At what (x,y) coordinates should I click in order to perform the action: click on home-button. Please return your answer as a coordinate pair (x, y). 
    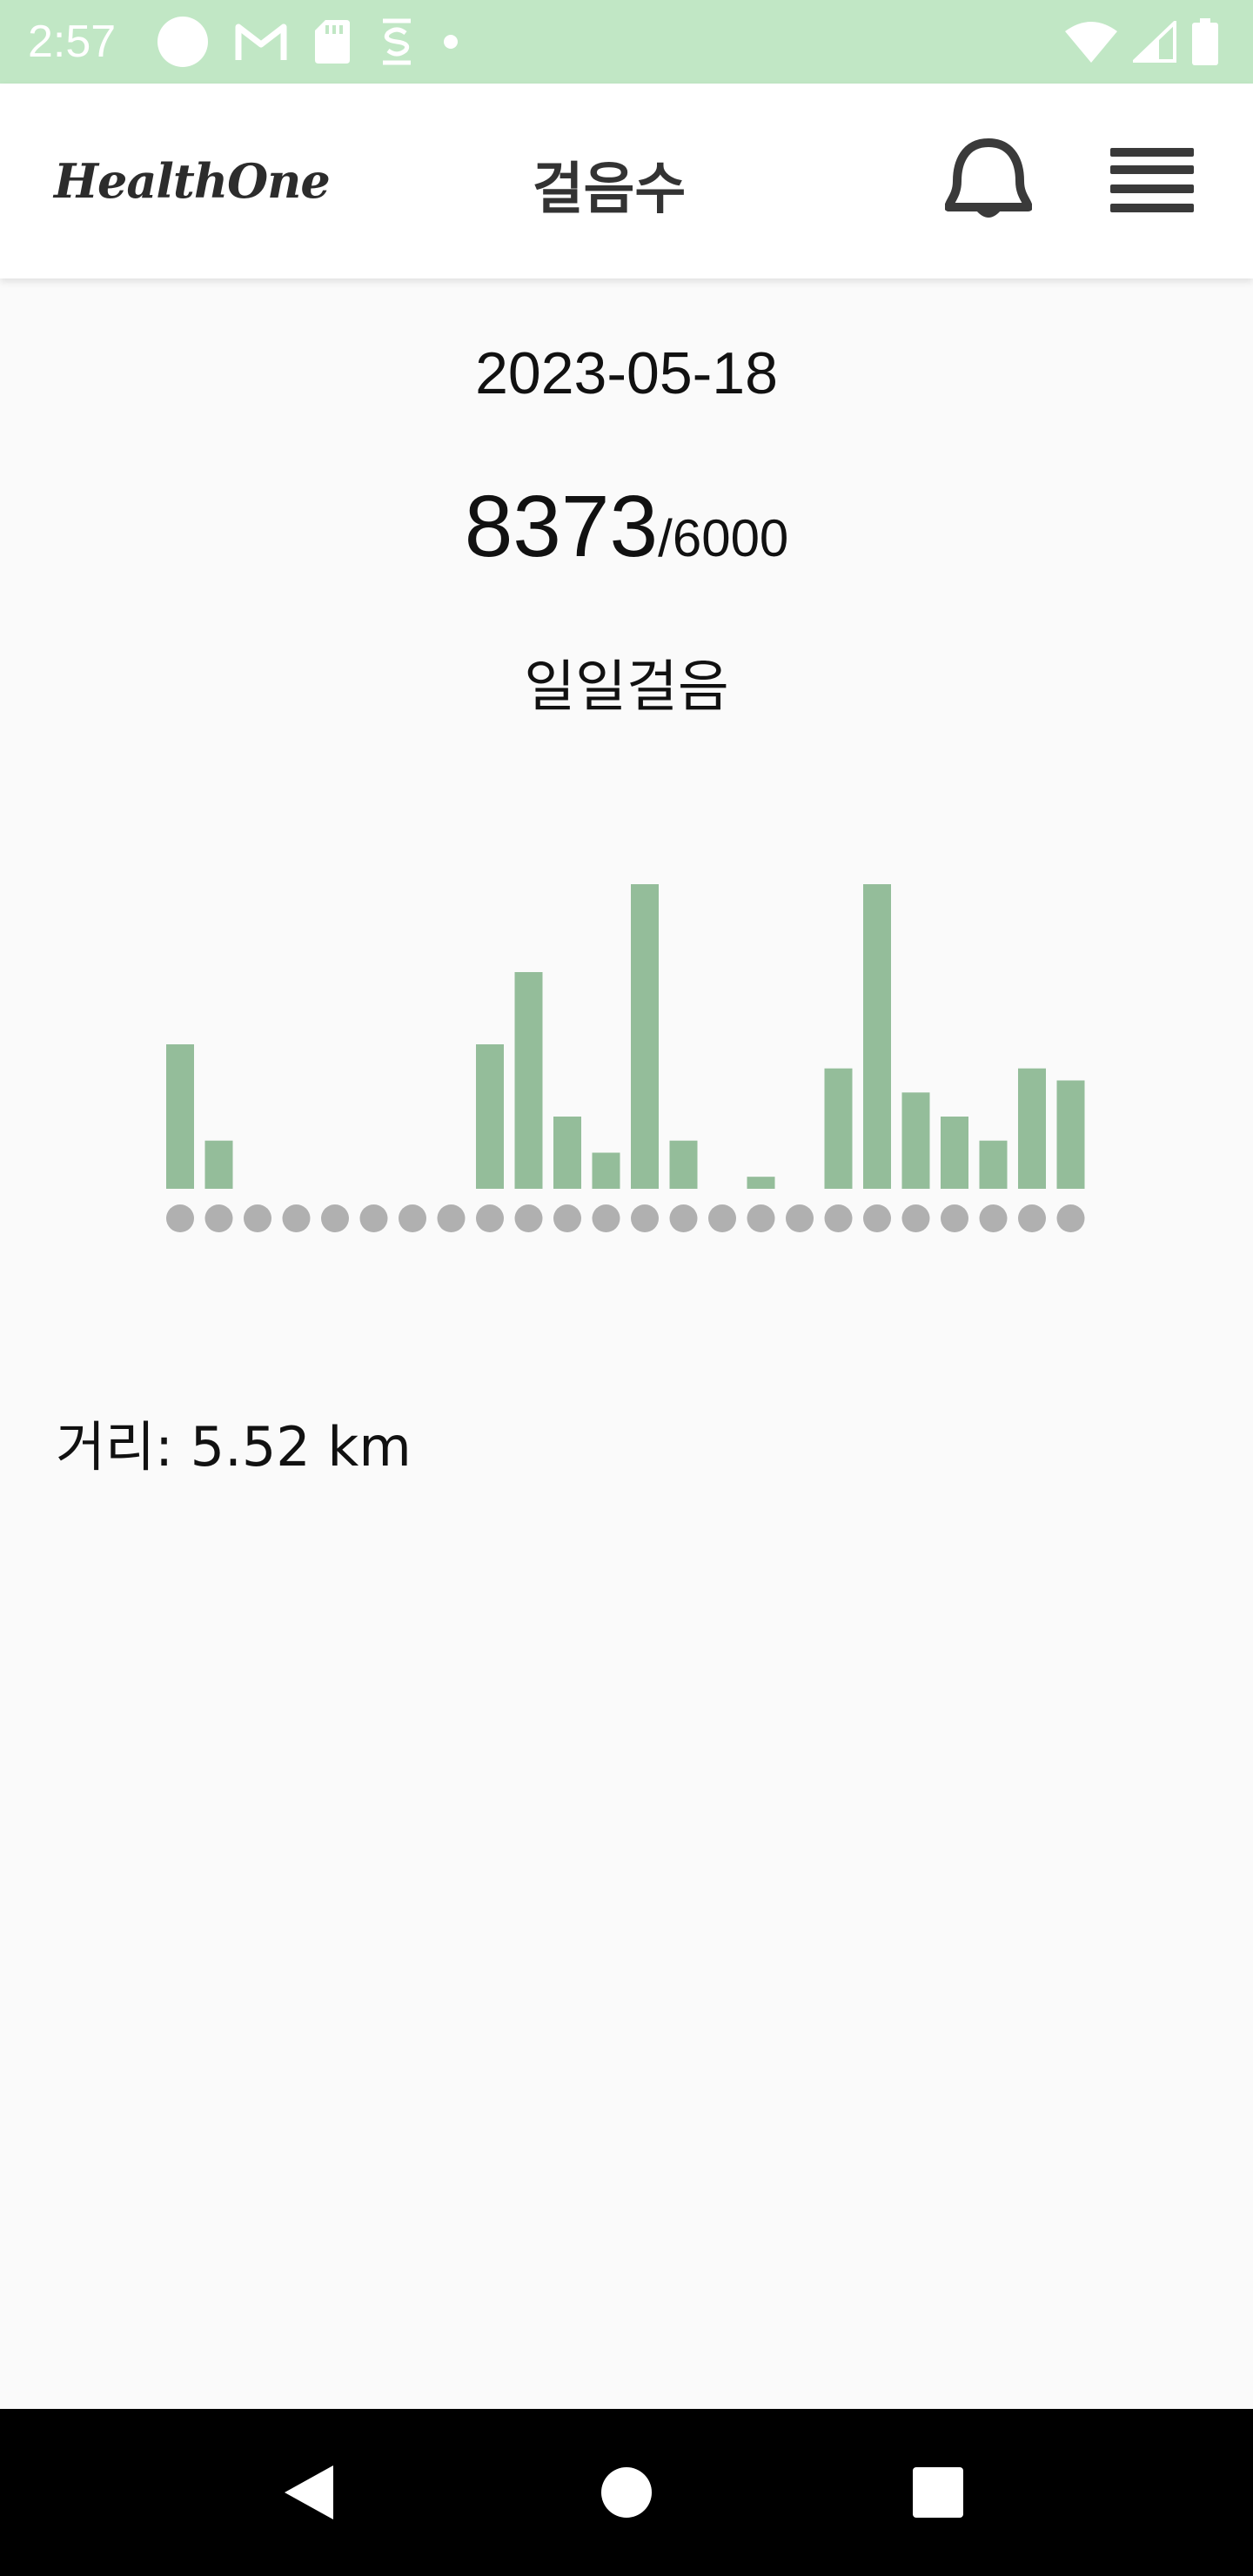
    Looking at the image, I should click on (626, 2492).